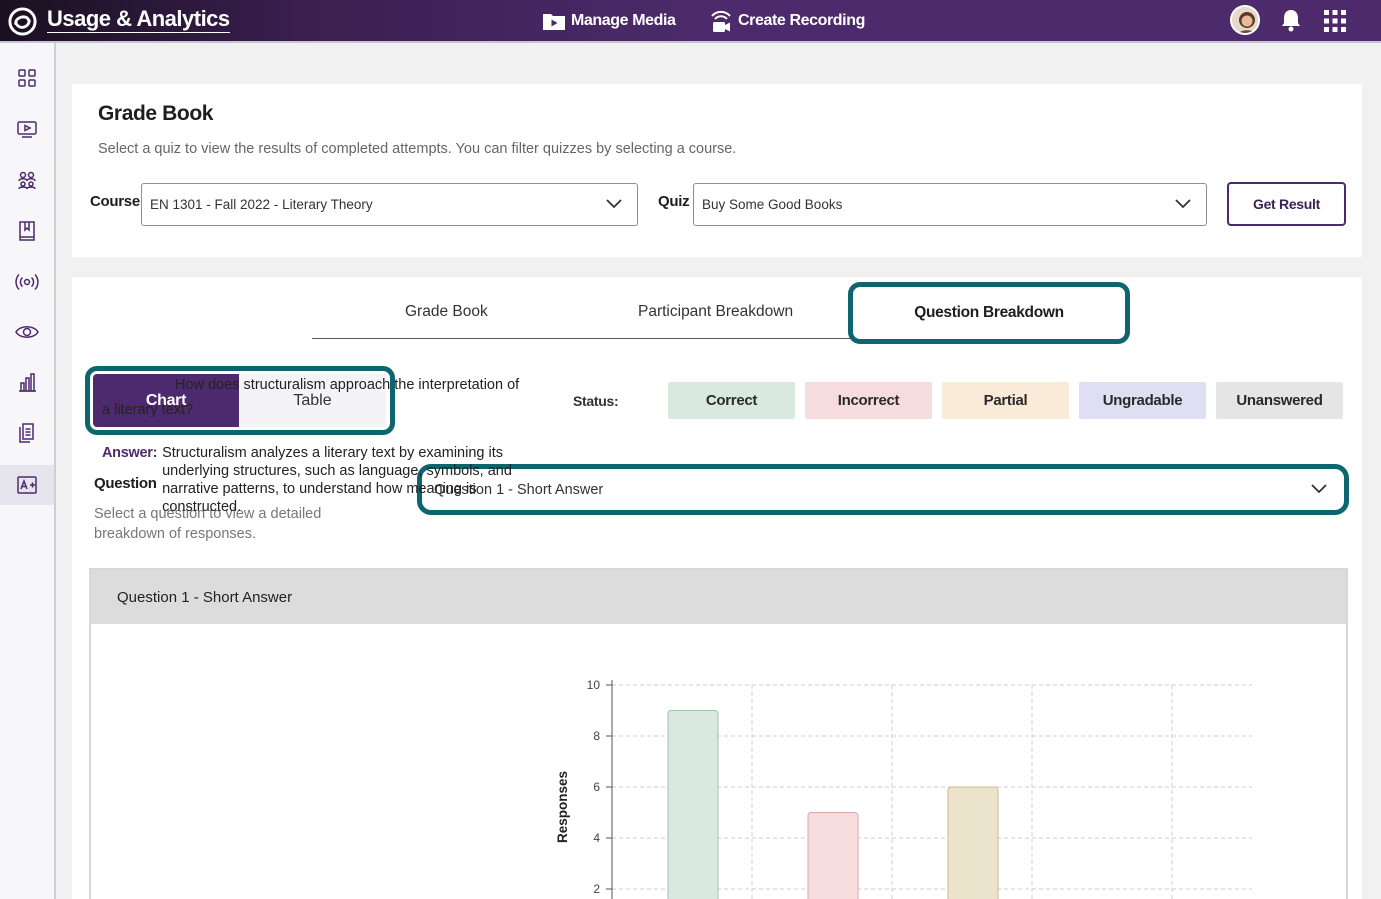 This screenshot has height=899, width=1381. I want to click on course-label: Course, so click(115, 201).